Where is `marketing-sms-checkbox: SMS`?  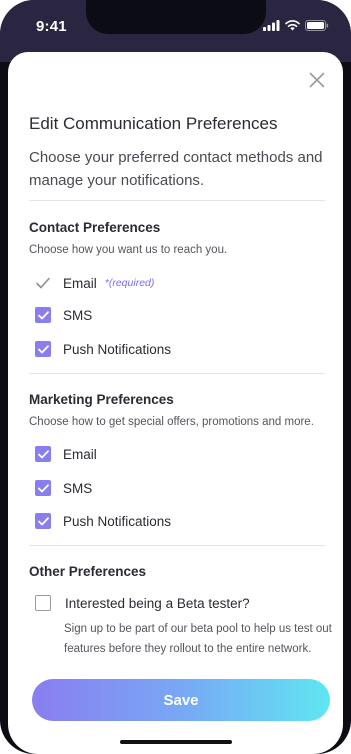
marketing-sms-checkbox: SMS is located at coordinates (63, 488).